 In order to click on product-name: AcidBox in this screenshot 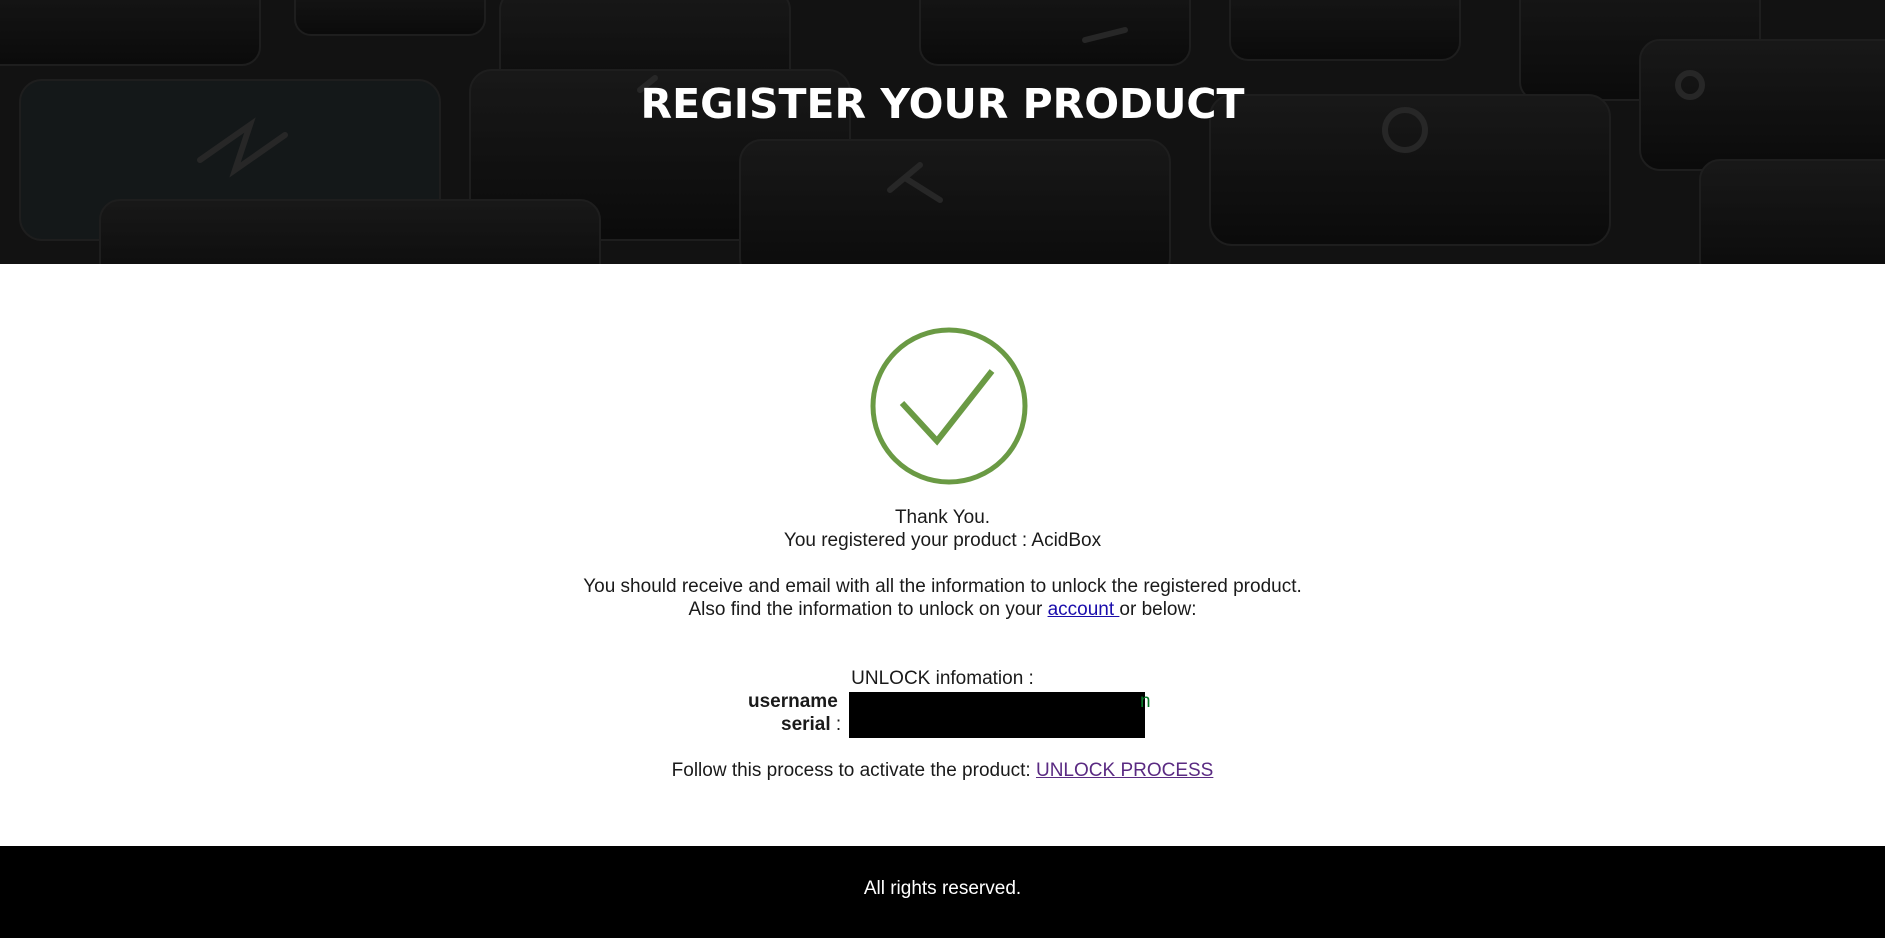, I will do `click(1066, 540)`.